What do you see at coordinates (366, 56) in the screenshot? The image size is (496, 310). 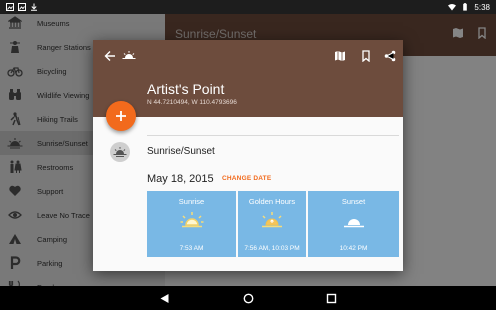 I see `bookmark-icon` at bounding box center [366, 56].